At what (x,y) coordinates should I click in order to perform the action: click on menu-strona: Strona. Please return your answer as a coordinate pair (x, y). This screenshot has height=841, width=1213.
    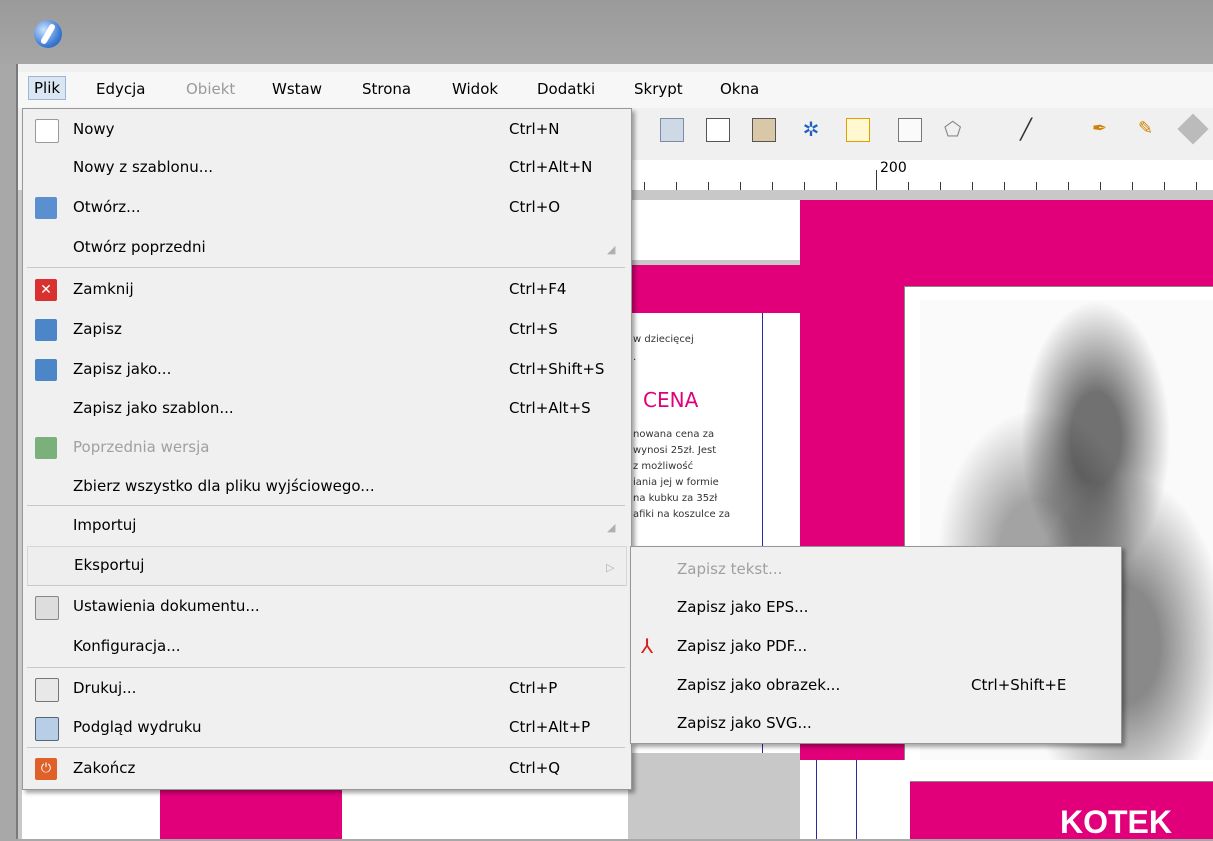
    Looking at the image, I should click on (386, 89).